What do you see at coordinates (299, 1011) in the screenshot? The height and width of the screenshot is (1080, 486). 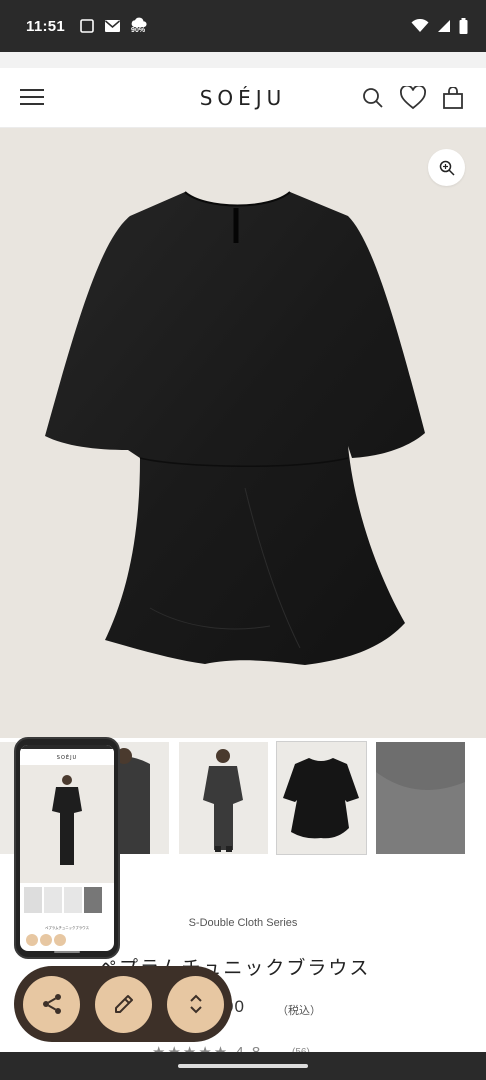 I see `tax-label: （税込）` at bounding box center [299, 1011].